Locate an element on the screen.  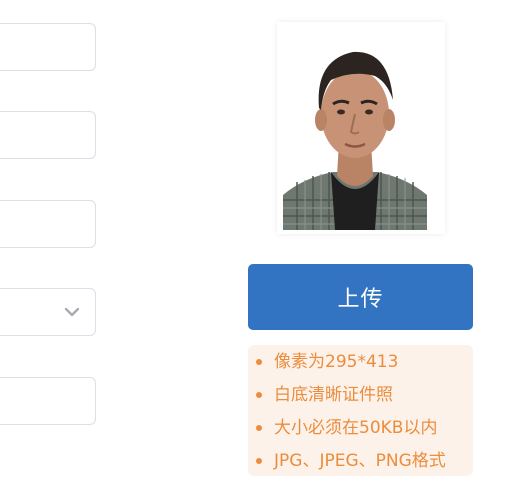
photo-preview is located at coordinates (361, 128).